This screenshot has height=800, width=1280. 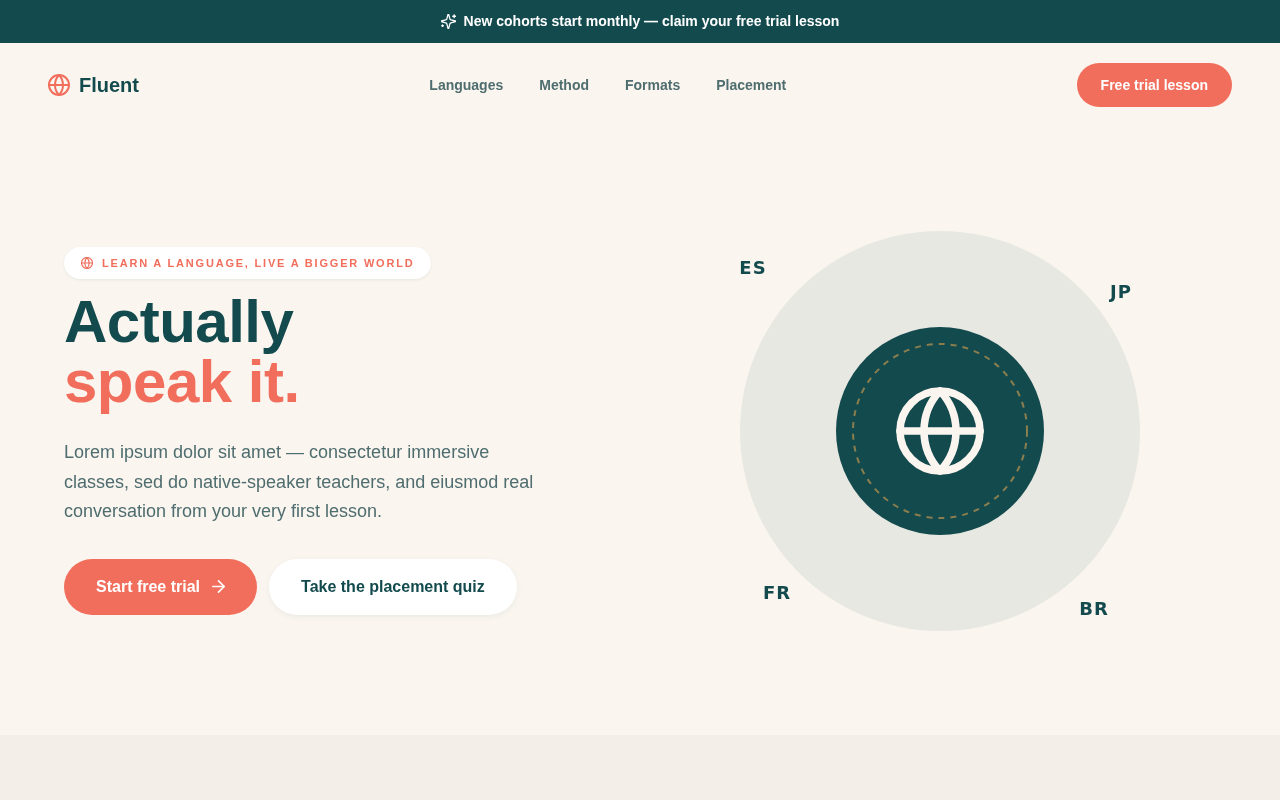 I want to click on placement-quiz-button: Take the placement quiz, so click(x=393, y=586).